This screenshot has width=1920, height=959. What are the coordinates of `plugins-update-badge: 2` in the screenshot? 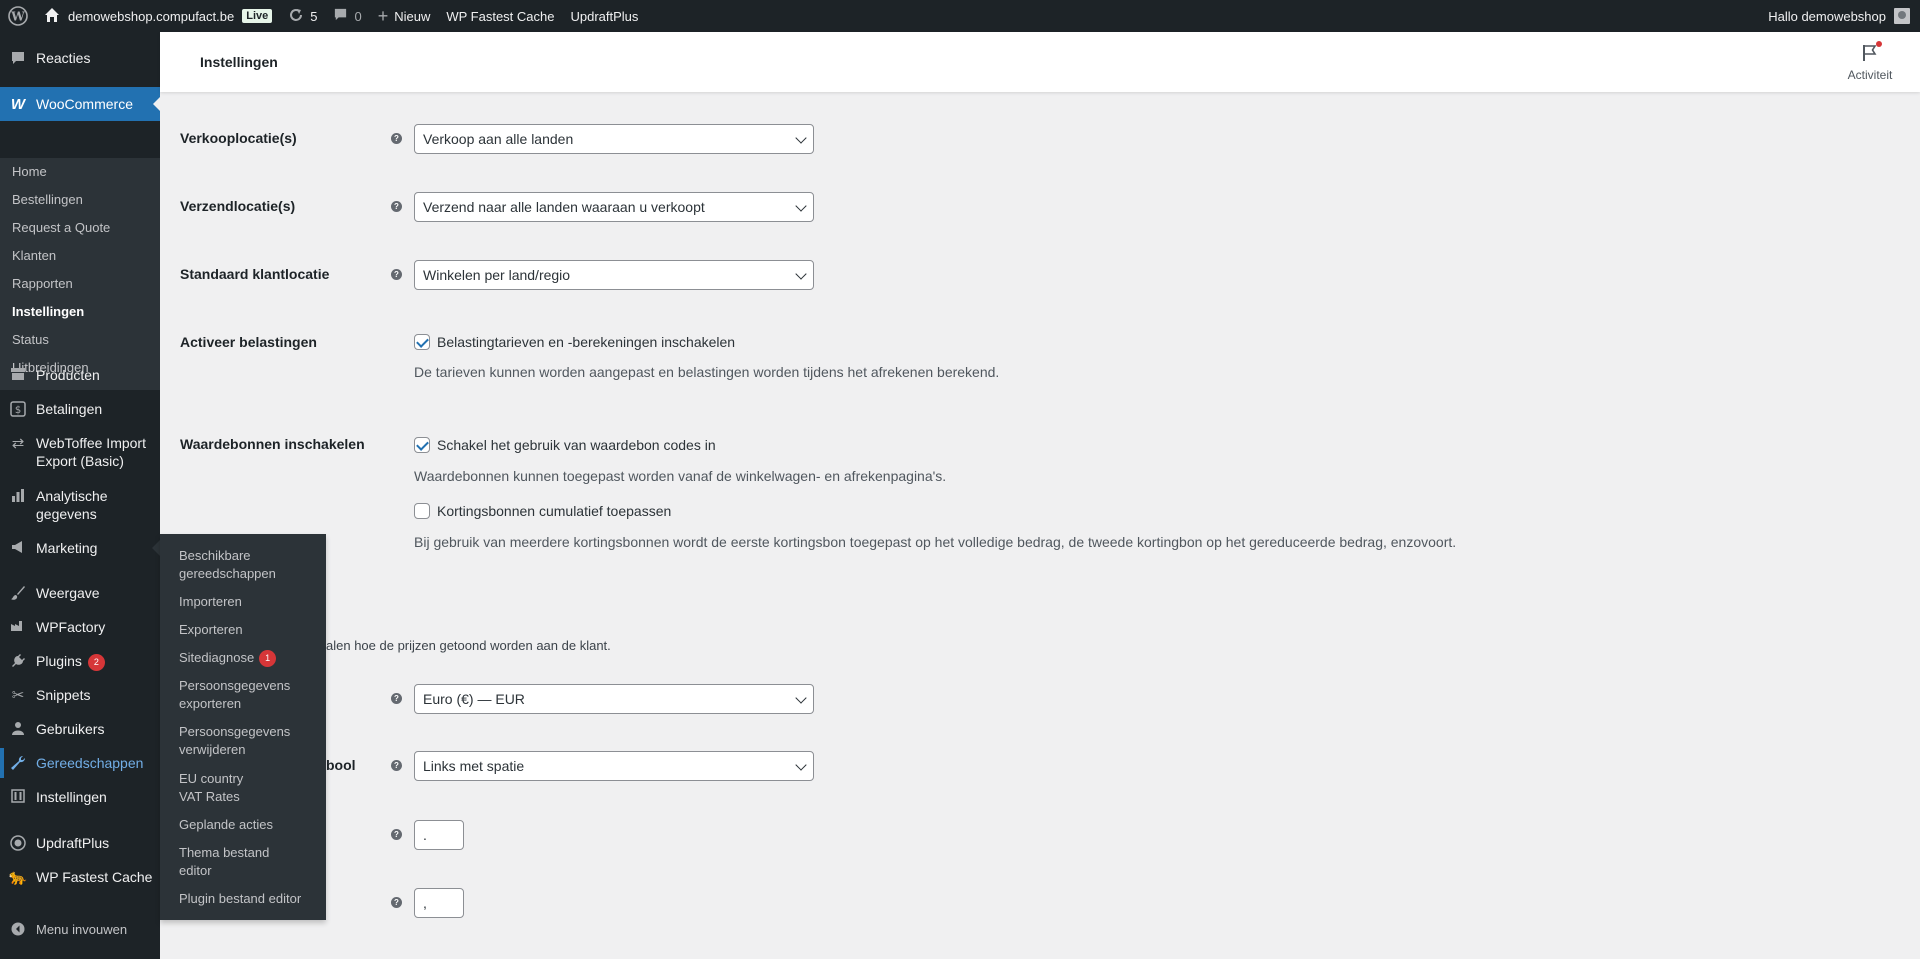 It's located at (96, 662).